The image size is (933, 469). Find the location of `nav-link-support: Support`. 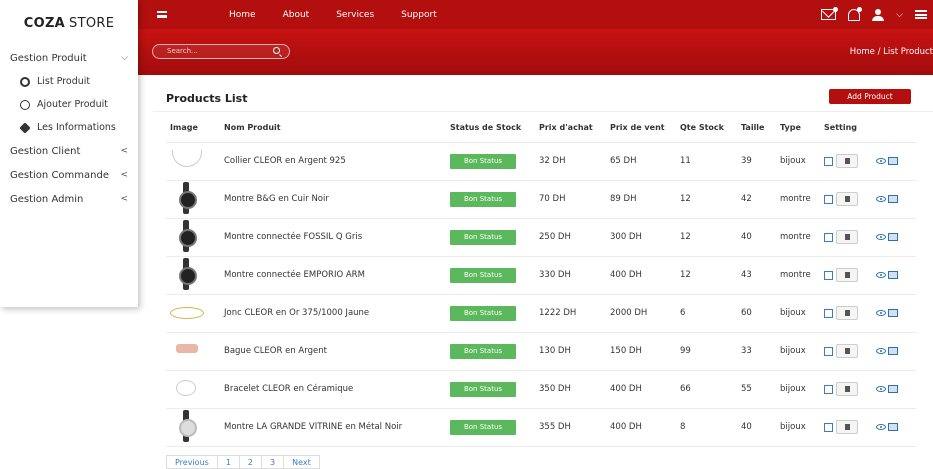

nav-link-support: Support is located at coordinates (419, 15).